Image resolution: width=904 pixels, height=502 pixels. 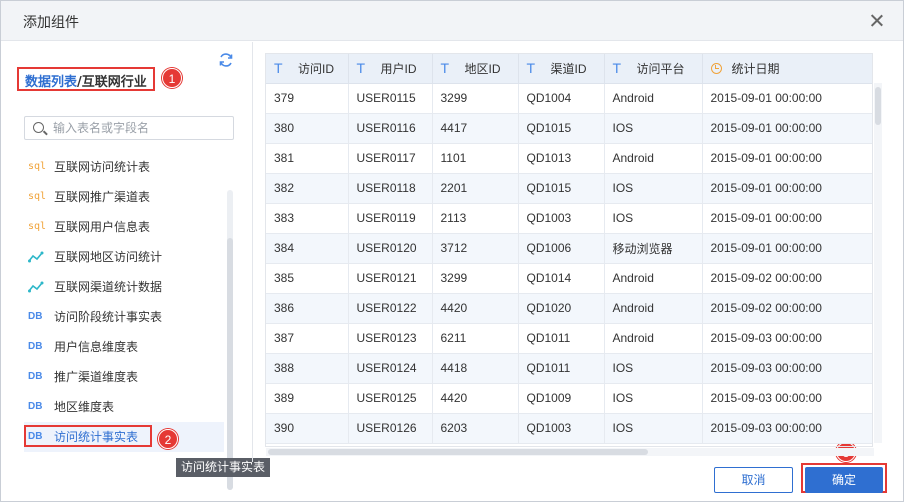 I want to click on table-cell: USER0116, so click(x=390, y=128).